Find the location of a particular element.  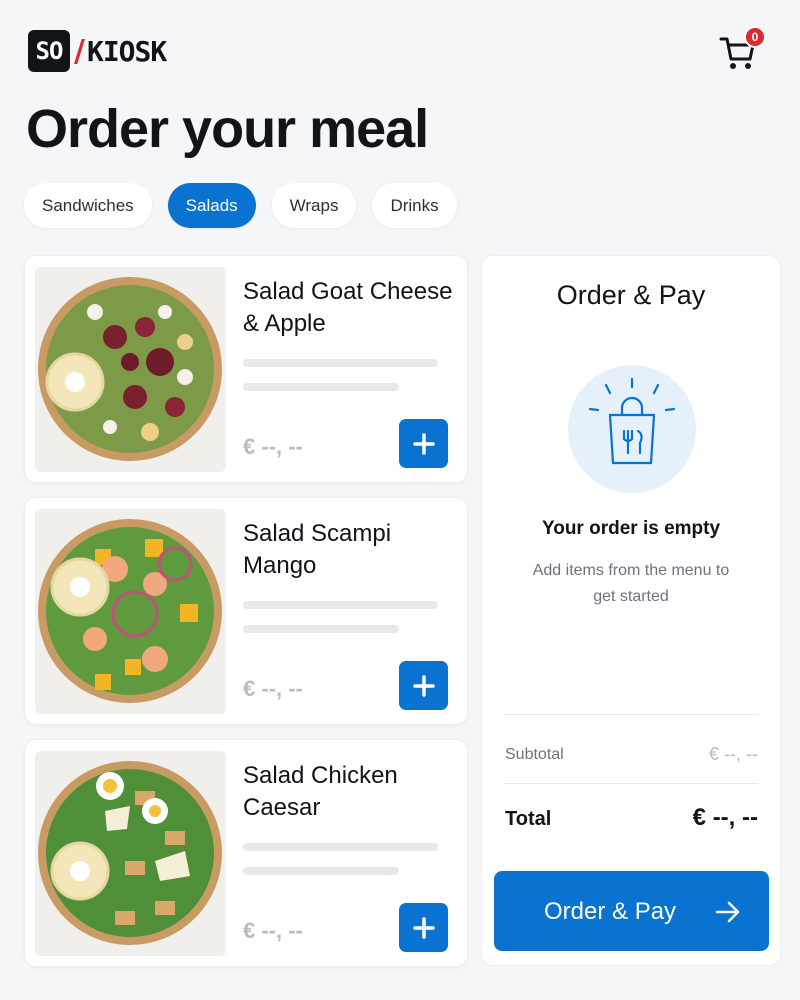

header: SO / KIOSK 0 is located at coordinates (400, 50).